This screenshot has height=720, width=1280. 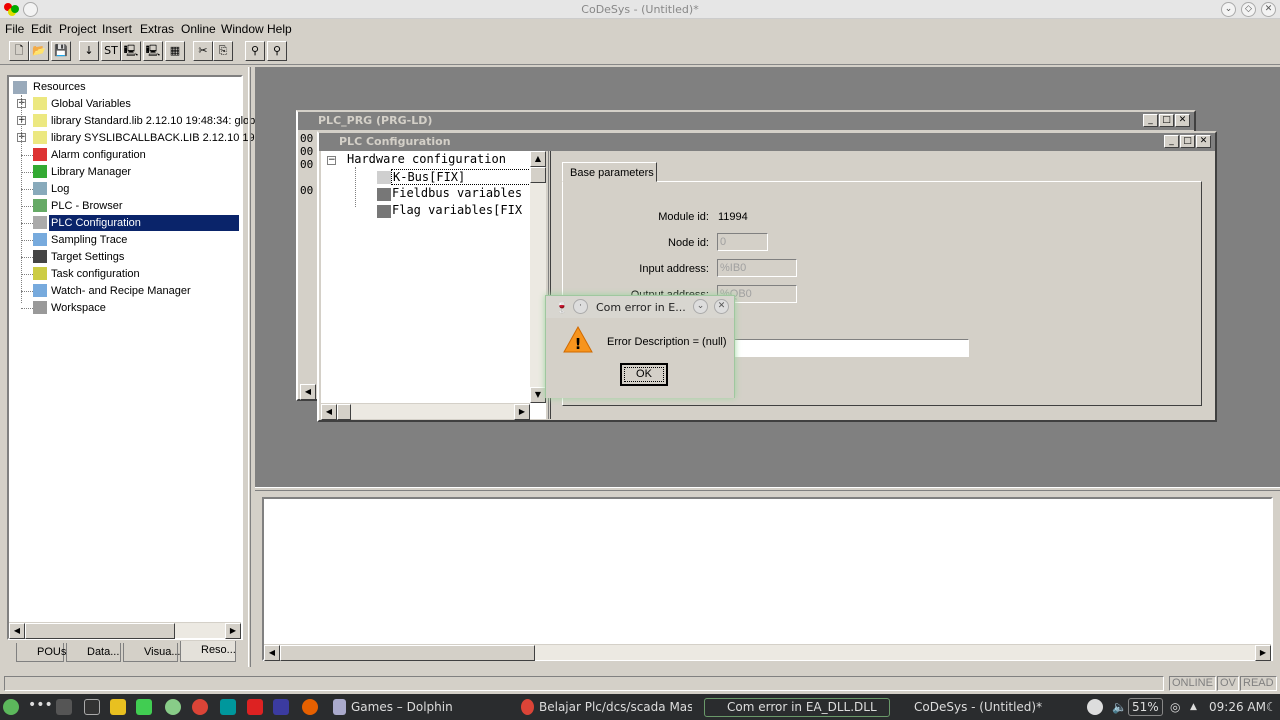 What do you see at coordinates (14, 29) in the screenshot?
I see `menu-file: File` at bounding box center [14, 29].